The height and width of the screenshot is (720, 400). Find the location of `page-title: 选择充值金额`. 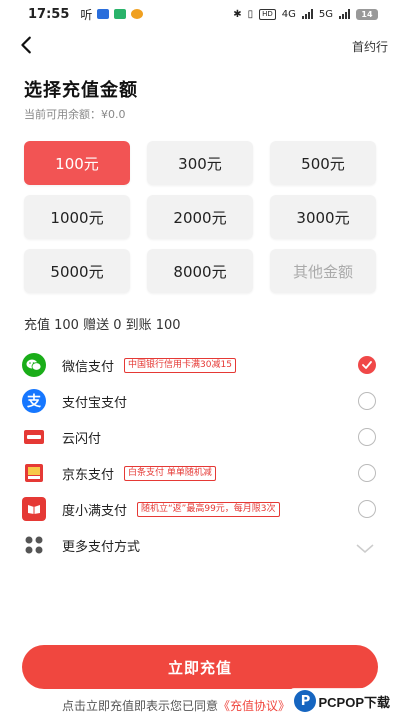

page-title: 选择充值金额 is located at coordinates (81, 90).